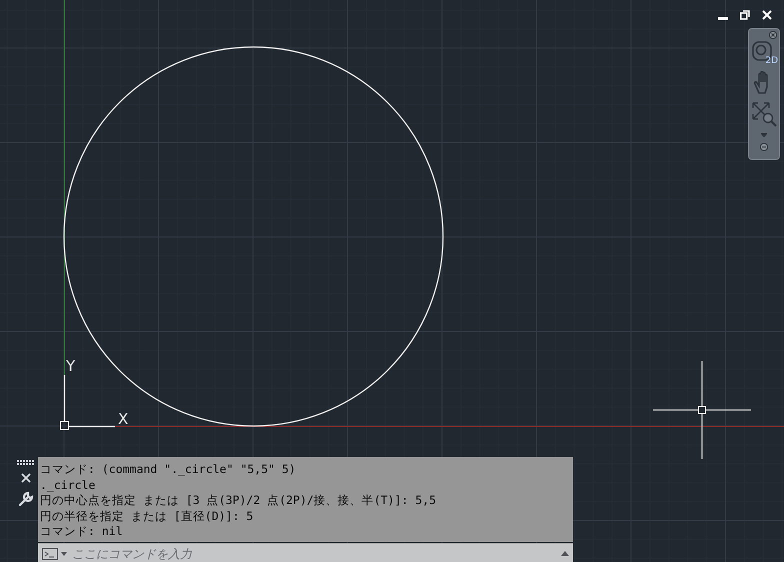 The image size is (784, 562). Describe the element at coordinates (26, 499) in the screenshot. I see `wrench-icon` at that location.